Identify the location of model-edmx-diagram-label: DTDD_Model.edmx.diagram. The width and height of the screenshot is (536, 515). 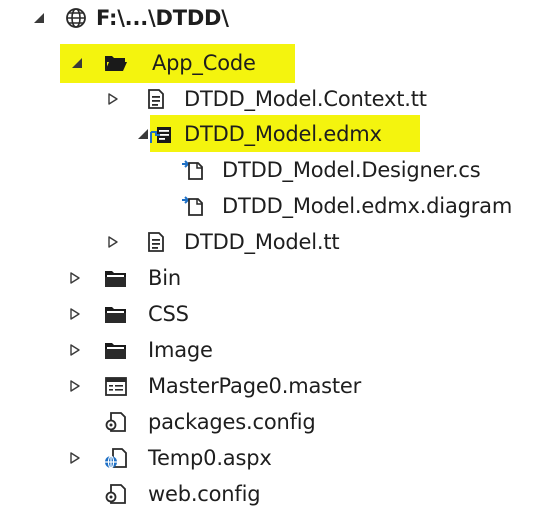
(367, 206).